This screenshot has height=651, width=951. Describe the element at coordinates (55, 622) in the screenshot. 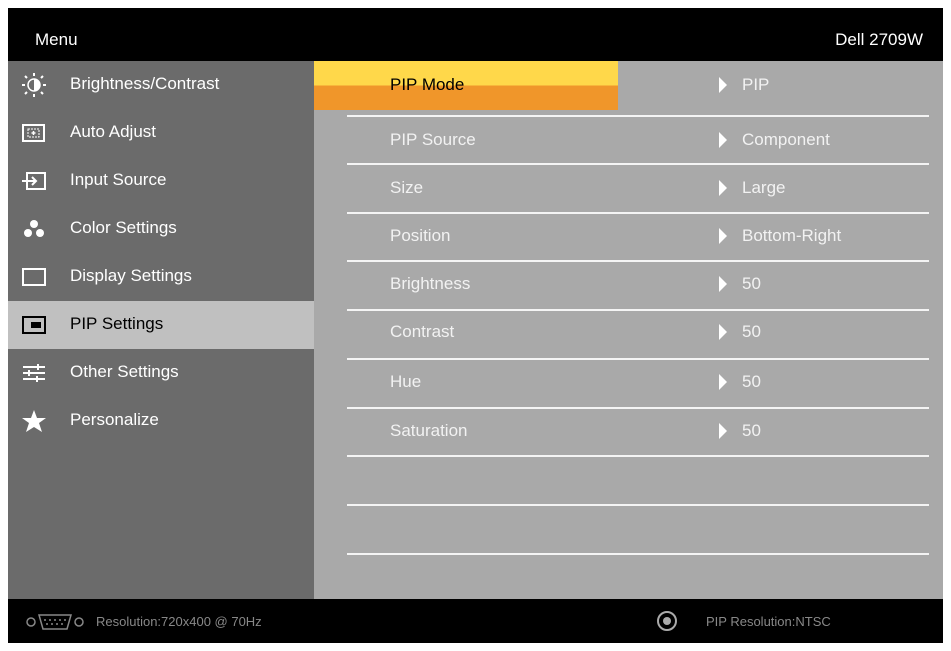

I see `vga-connector-icon` at that location.